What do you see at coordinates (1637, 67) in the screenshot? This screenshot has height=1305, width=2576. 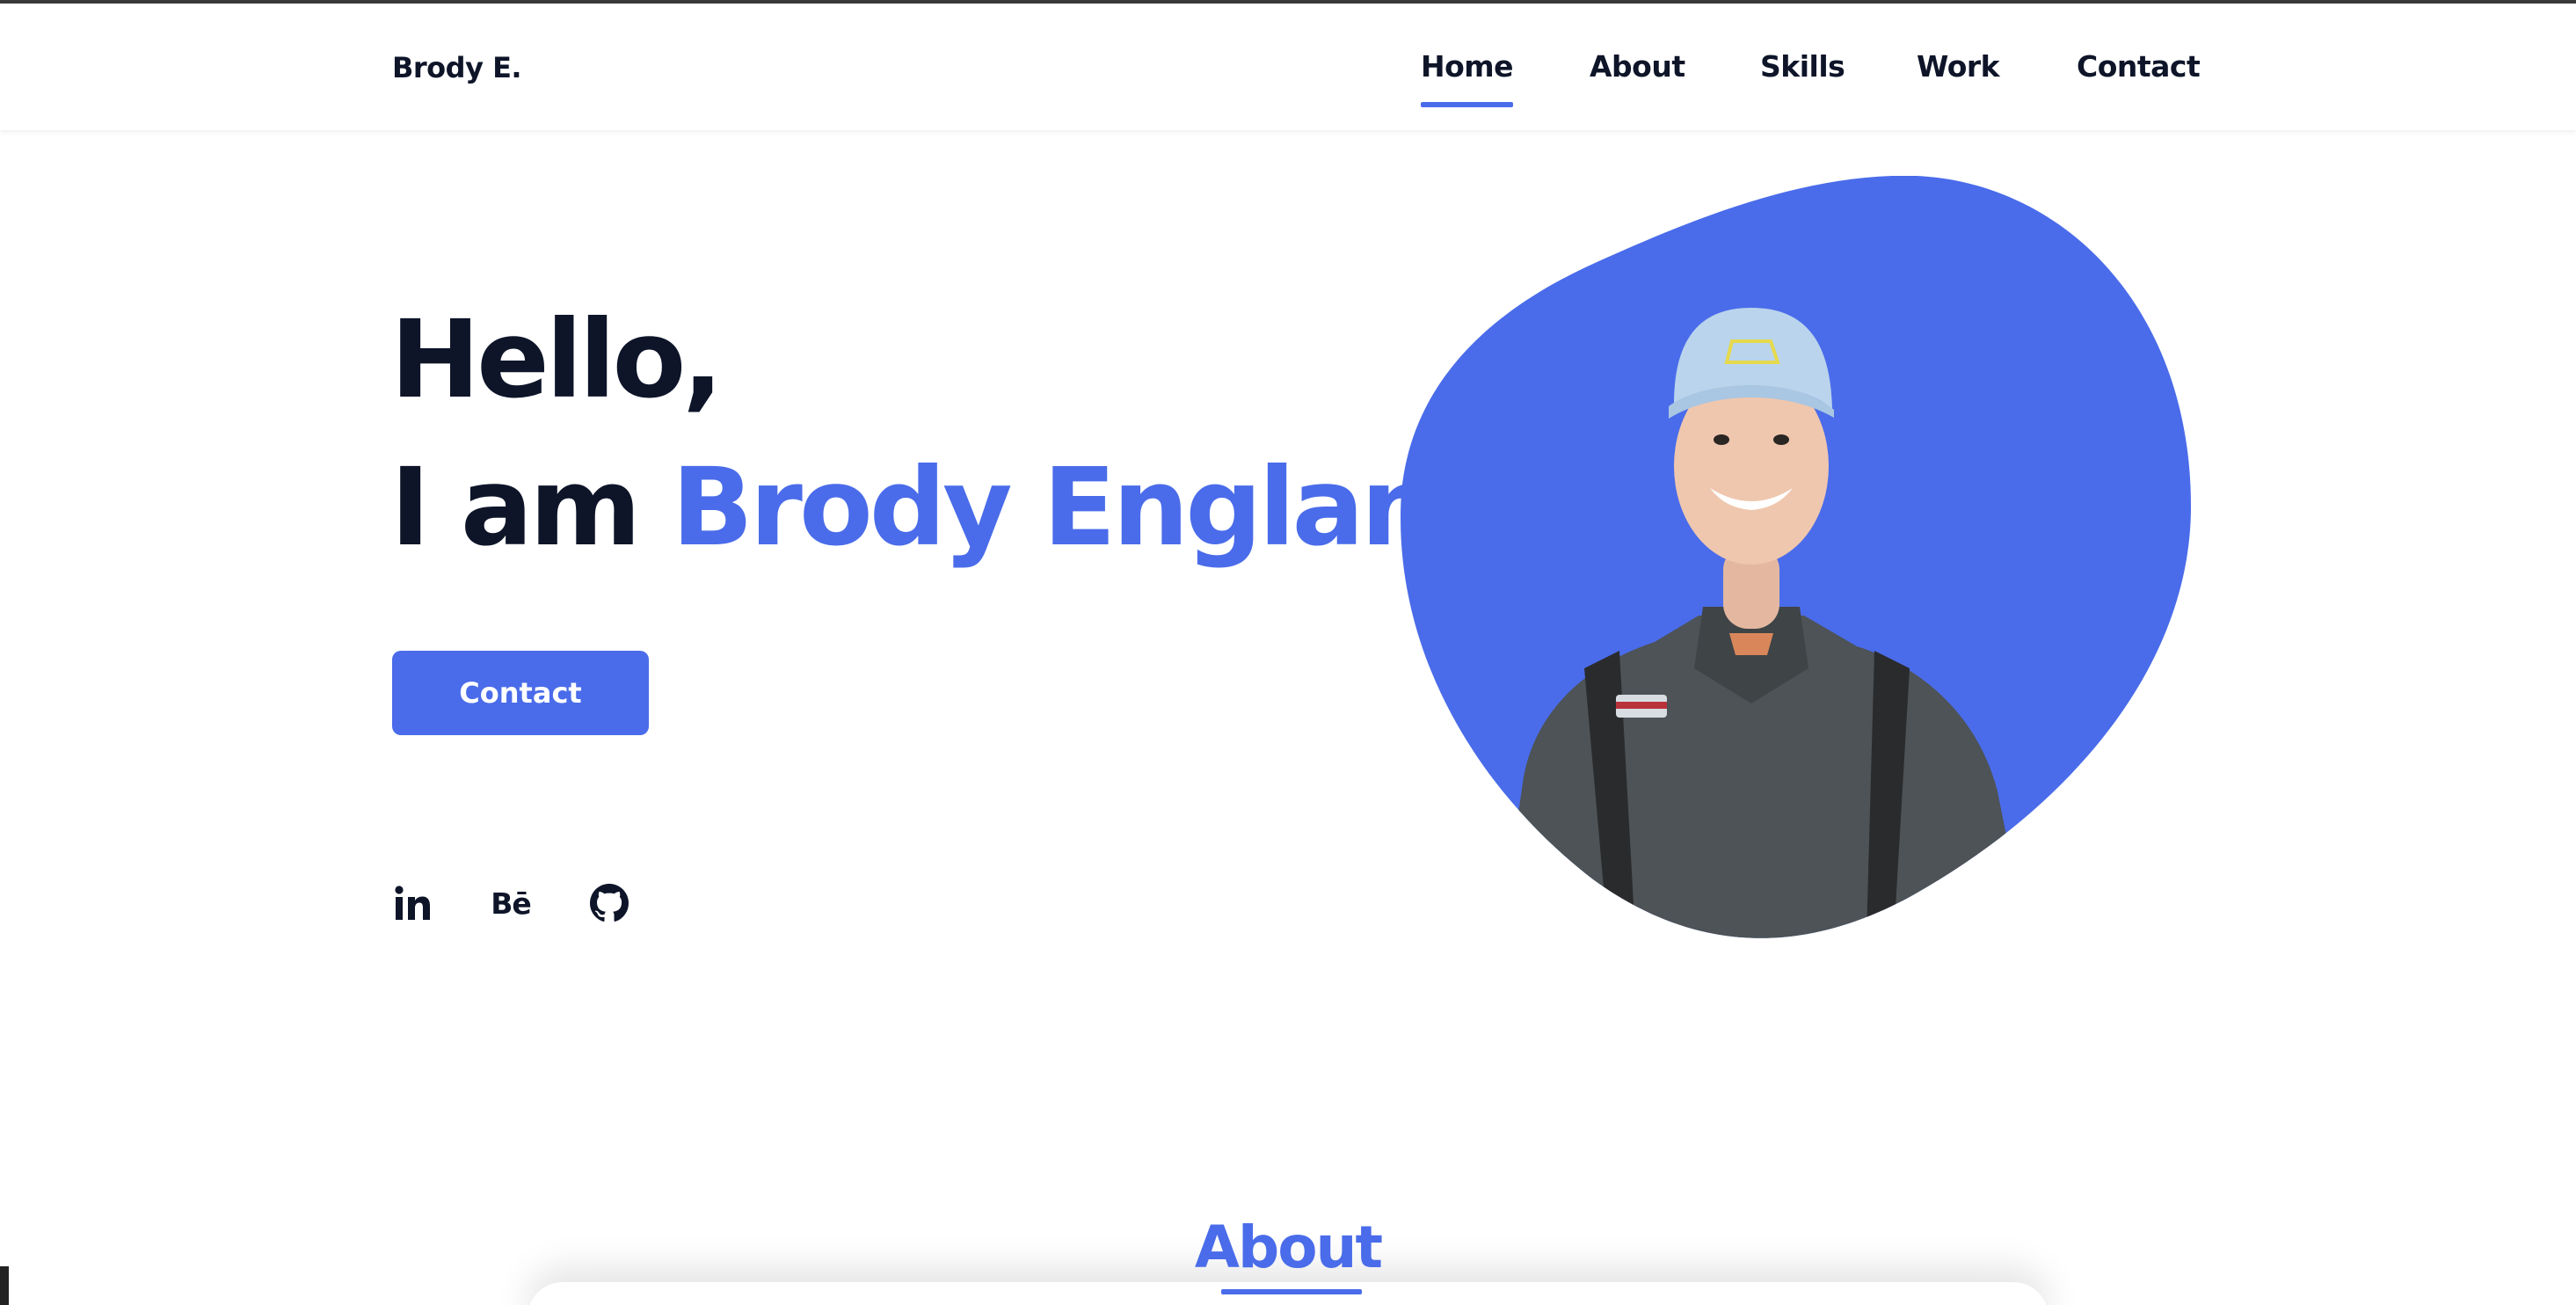 I see `nav-about: About` at bounding box center [1637, 67].